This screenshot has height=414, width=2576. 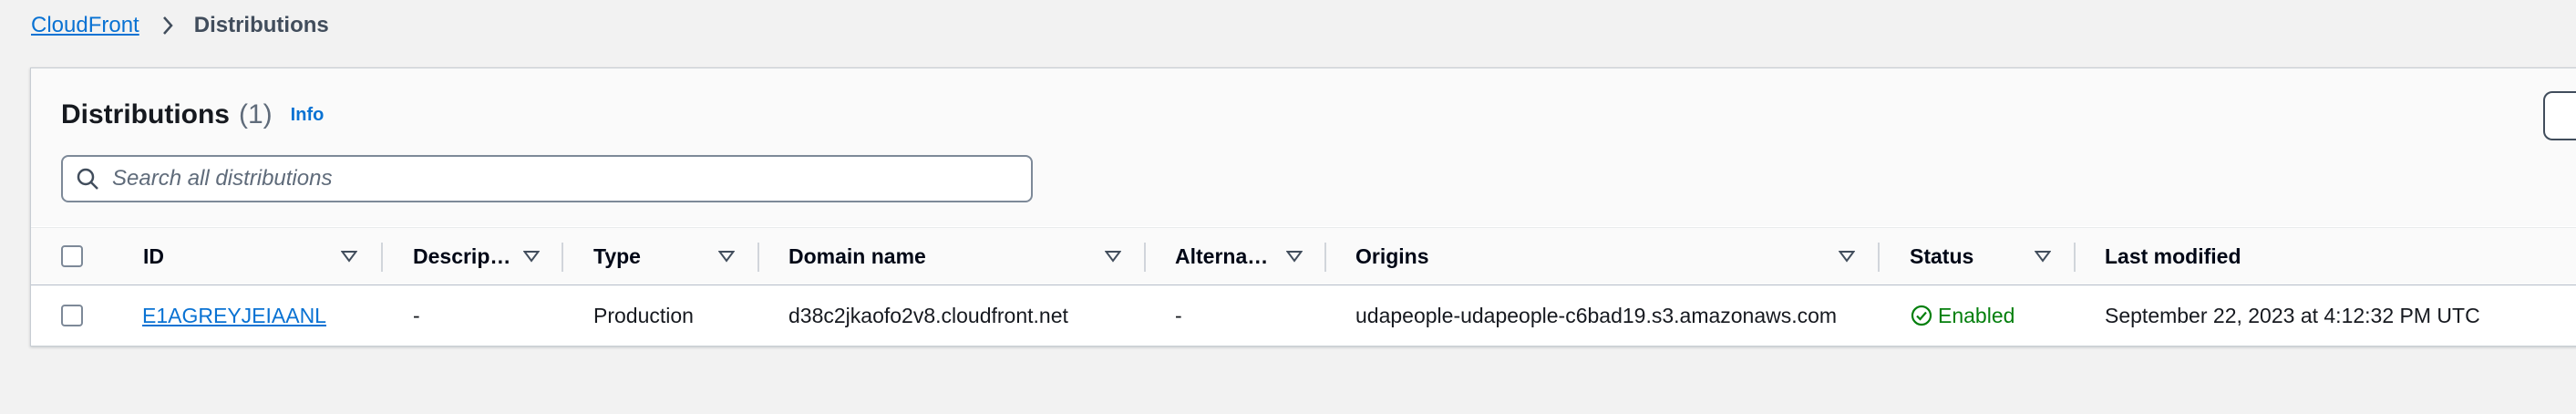 I want to click on distribution-id-link: E1AGREYJEIAANL, so click(x=234, y=316).